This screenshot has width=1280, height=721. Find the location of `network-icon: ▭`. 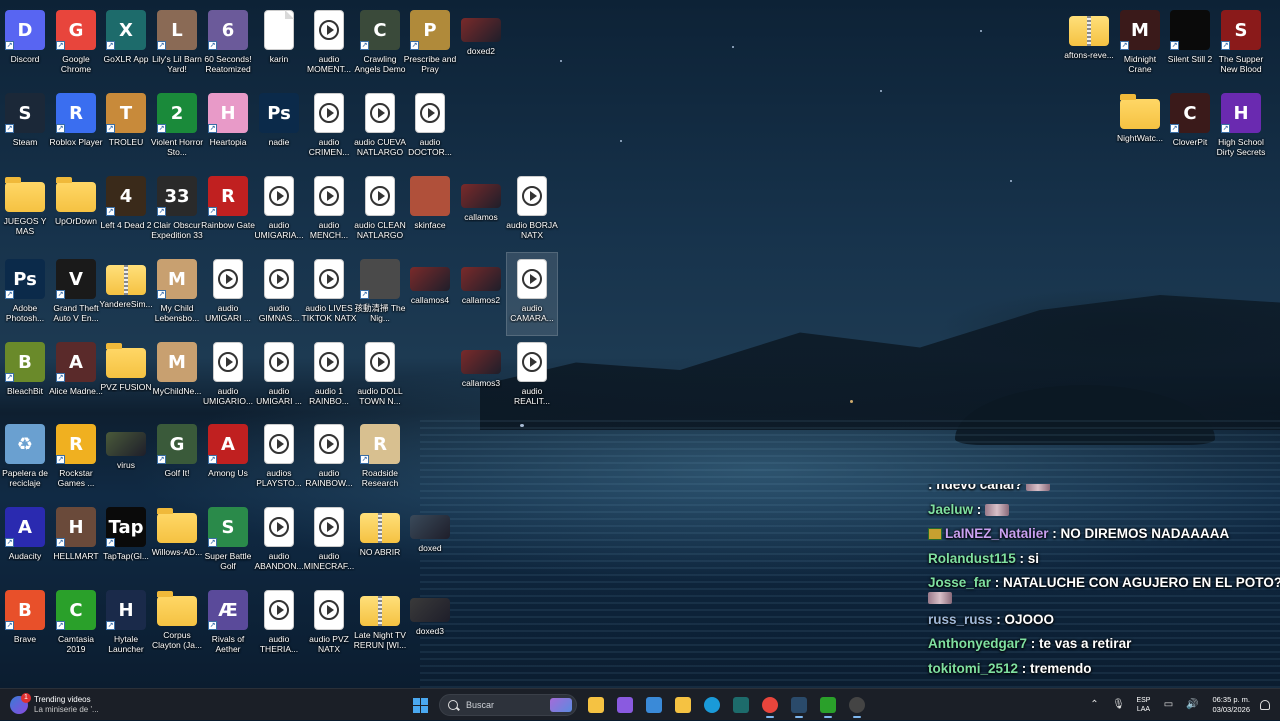

network-icon: ▭ is located at coordinates (1168, 705).